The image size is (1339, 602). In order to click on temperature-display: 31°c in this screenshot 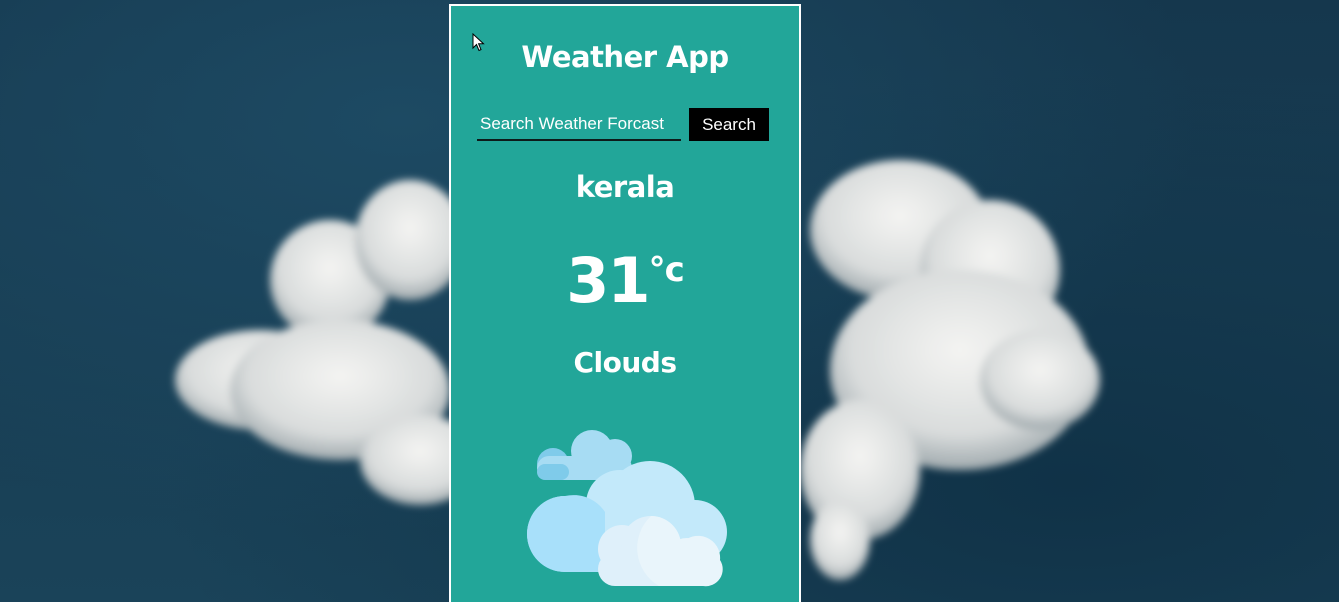, I will do `click(625, 280)`.